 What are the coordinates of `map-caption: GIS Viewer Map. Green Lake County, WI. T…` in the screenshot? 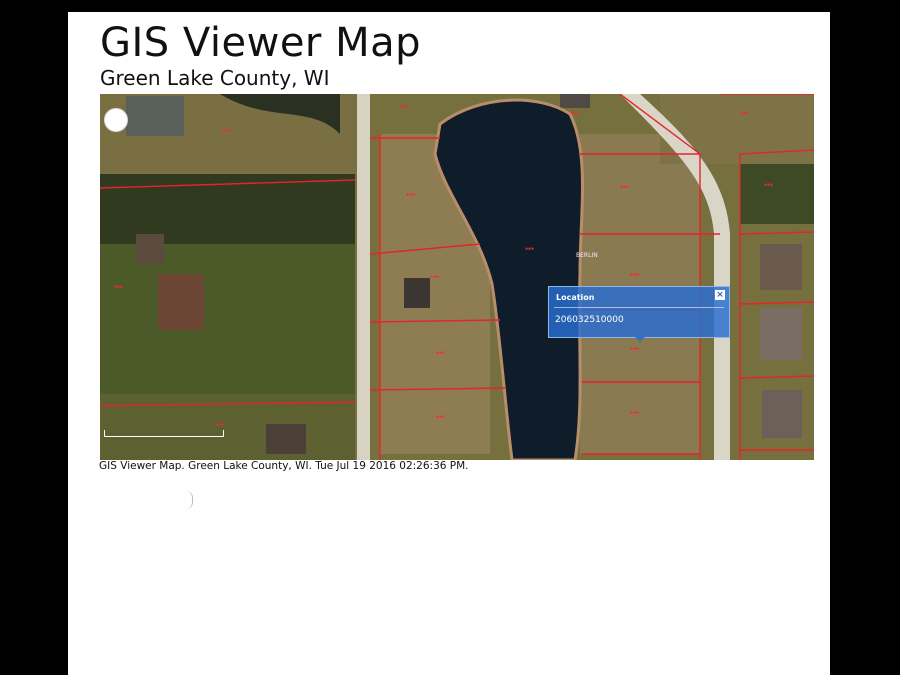 It's located at (284, 466).